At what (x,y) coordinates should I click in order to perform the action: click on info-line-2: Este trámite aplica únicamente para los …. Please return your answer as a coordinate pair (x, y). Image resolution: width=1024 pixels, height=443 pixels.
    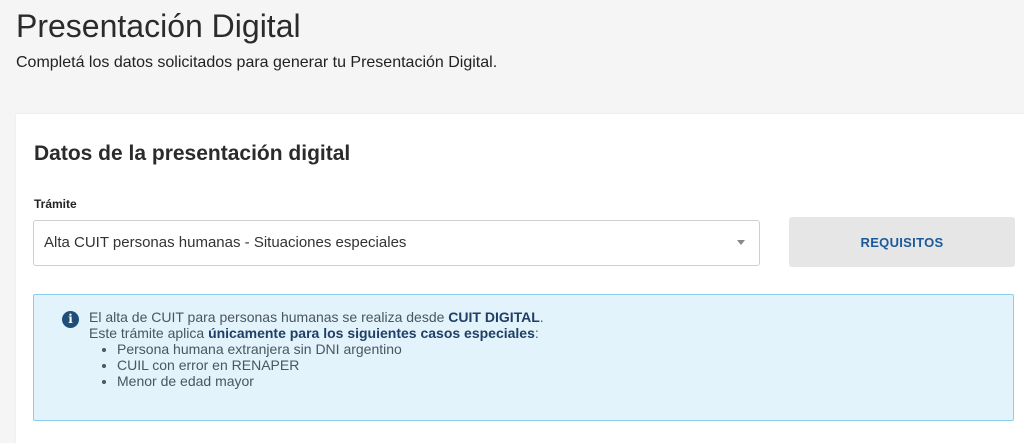
    Looking at the image, I should click on (314, 333).